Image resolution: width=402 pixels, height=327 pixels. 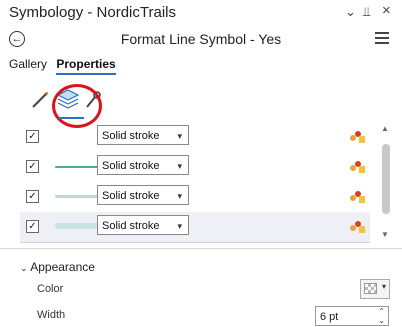 I want to click on pane-subtitle: Format Line Symbol - Yes, so click(x=201, y=39).